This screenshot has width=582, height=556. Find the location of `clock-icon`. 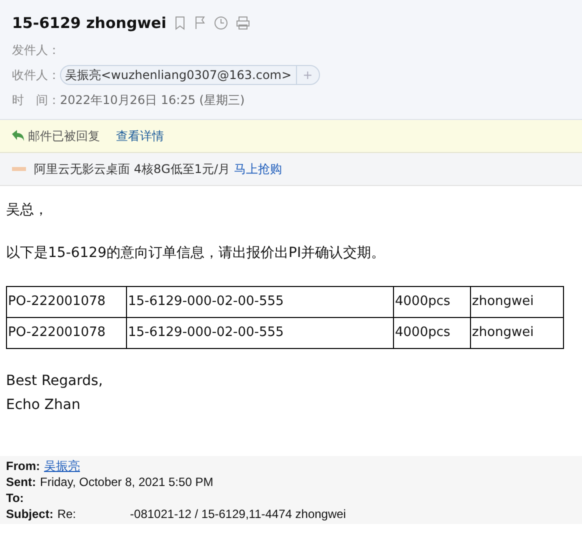

clock-icon is located at coordinates (221, 23).